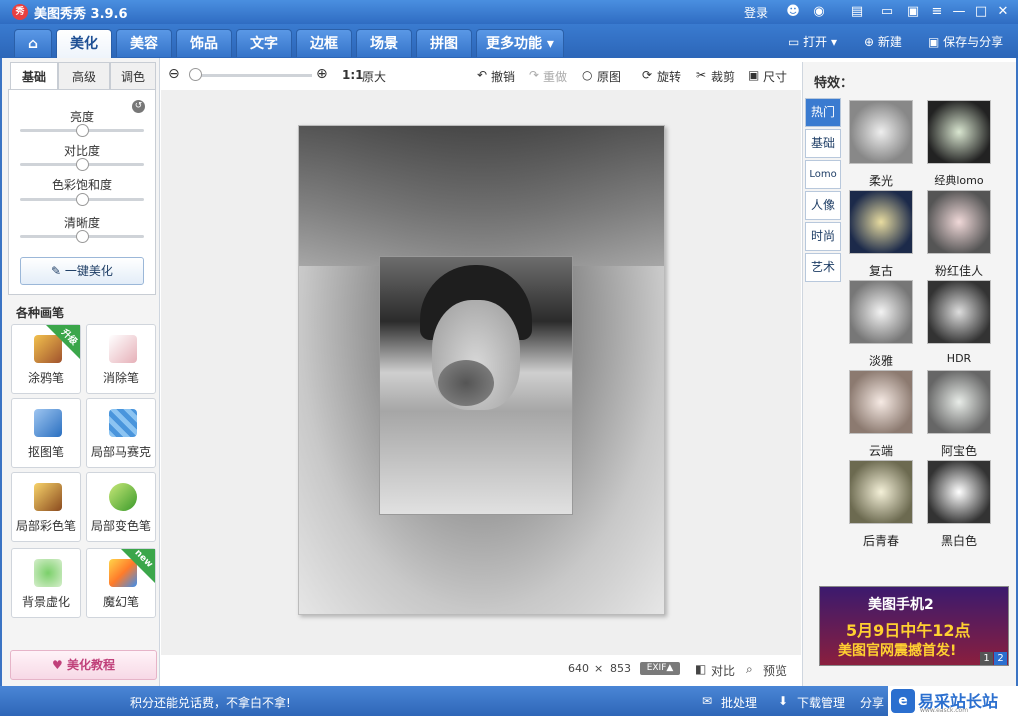 This screenshot has height=716, width=1018. What do you see at coordinates (880, 181) in the screenshot?
I see `fx-label: 柔光` at bounding box center [880, 181].